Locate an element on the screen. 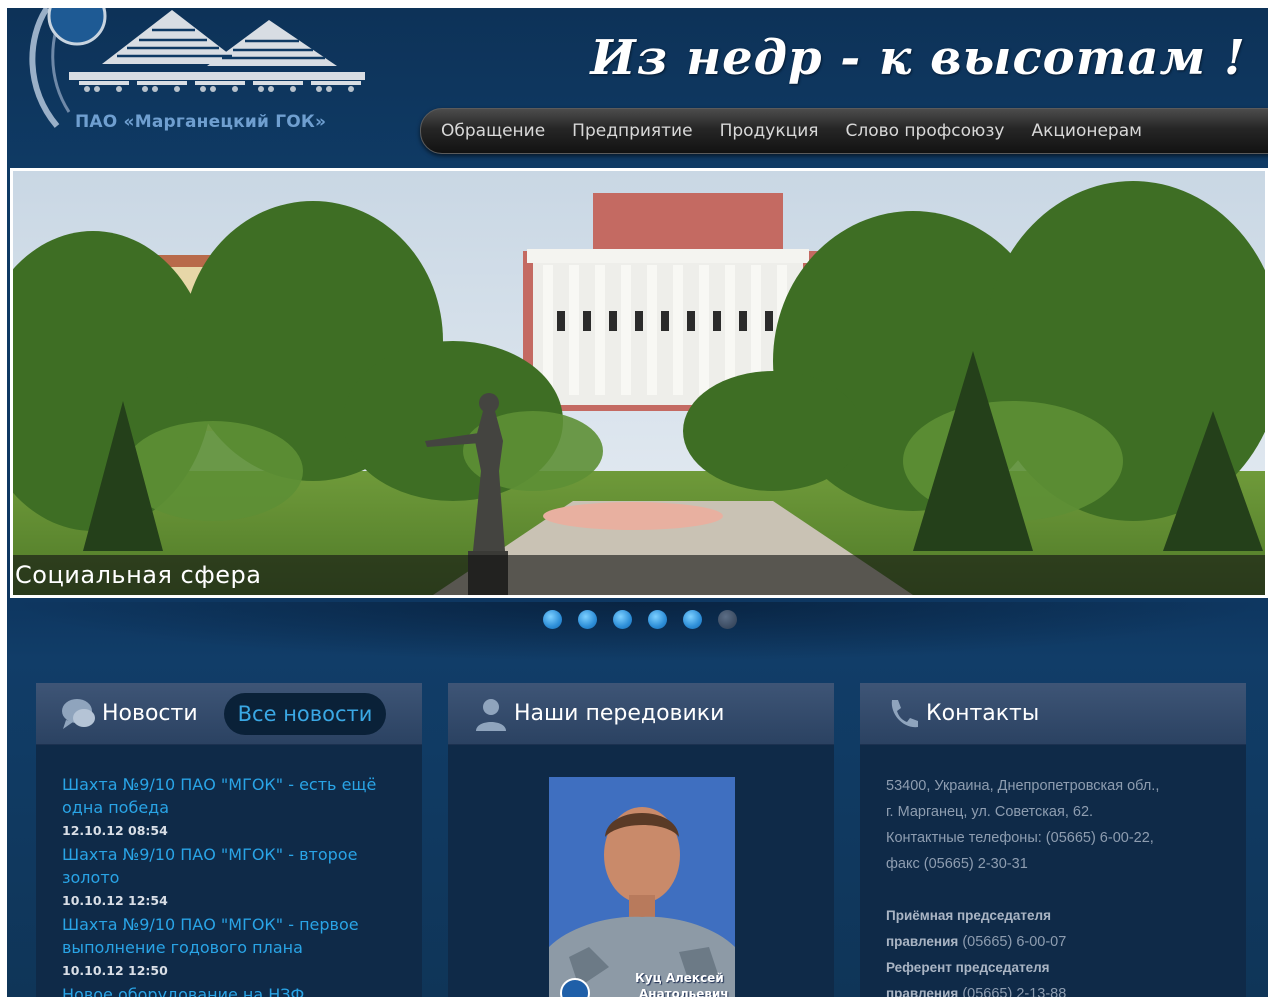 The height and width of the screenshot is (997, 1268). nav-item-union: Слово профсоюзу is located at coordinates (924, 131).